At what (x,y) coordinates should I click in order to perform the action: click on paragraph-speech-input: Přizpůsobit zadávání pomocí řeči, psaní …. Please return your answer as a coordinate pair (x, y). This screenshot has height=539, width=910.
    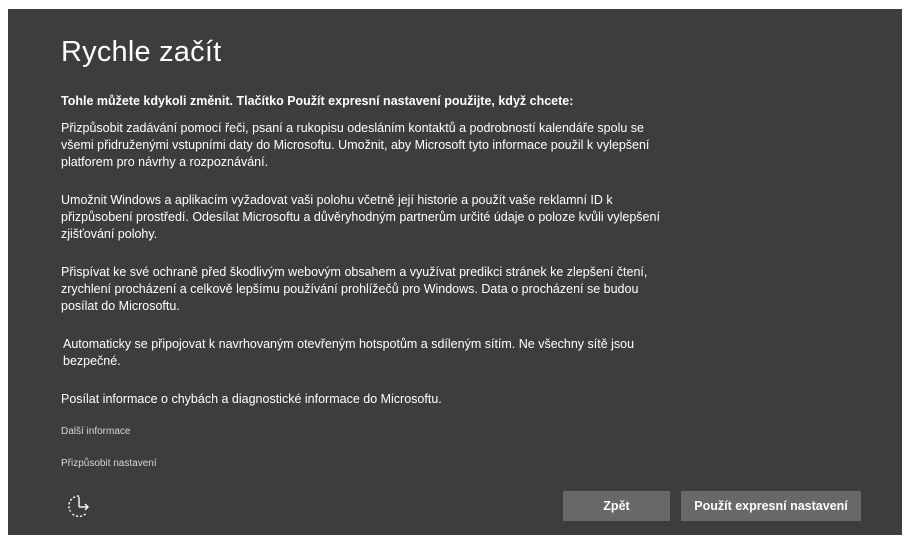
    Looking at the image, I should click on (355, 145).